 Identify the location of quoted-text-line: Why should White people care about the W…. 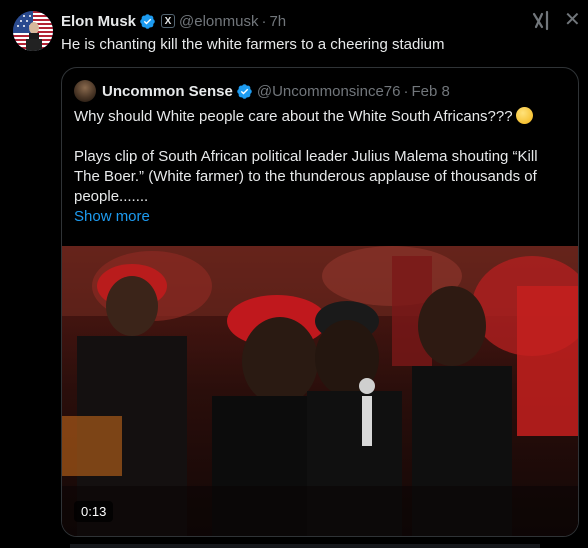
(322, 117).